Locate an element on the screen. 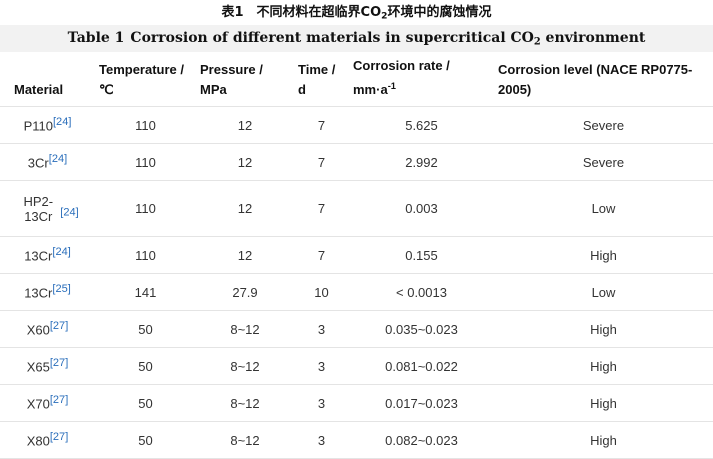 The width and height of the screenshot is (713, 459). table-row: X65[27] 50 8~12 3 0.081~0.022 High is located at coordinates (356, 366).